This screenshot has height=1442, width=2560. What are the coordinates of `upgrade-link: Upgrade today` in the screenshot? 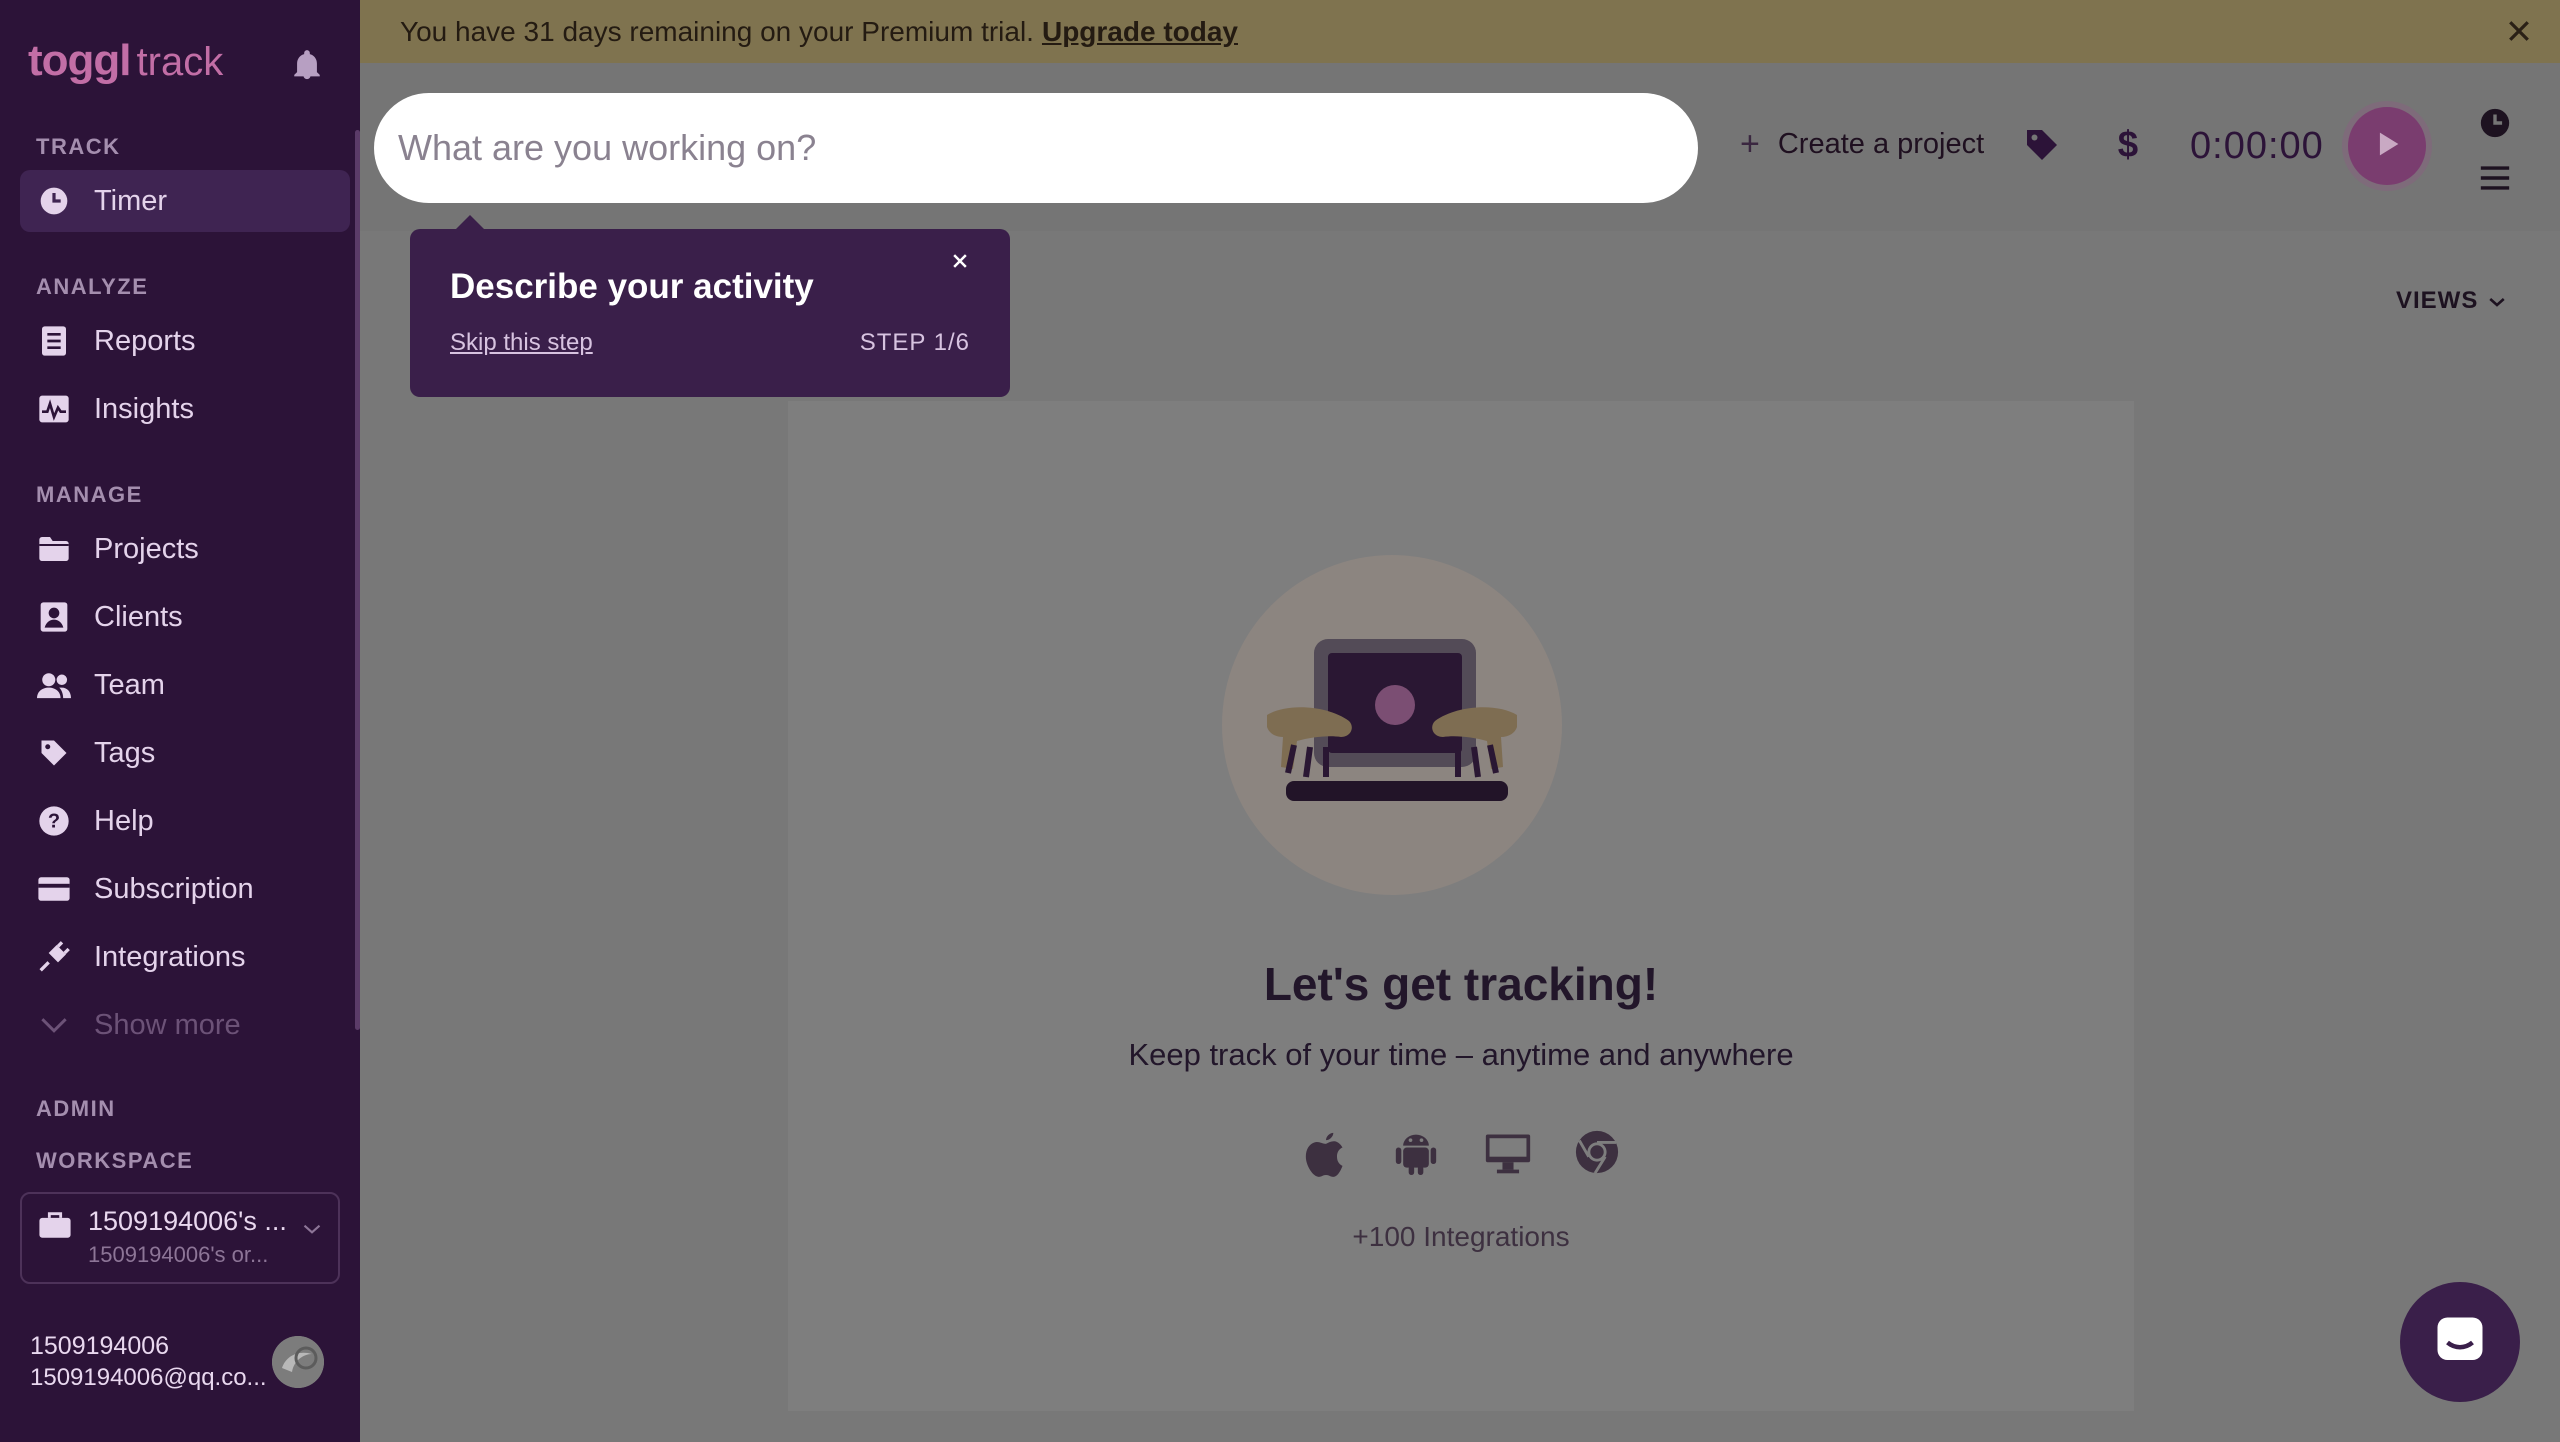 It's located at (1140, 32).